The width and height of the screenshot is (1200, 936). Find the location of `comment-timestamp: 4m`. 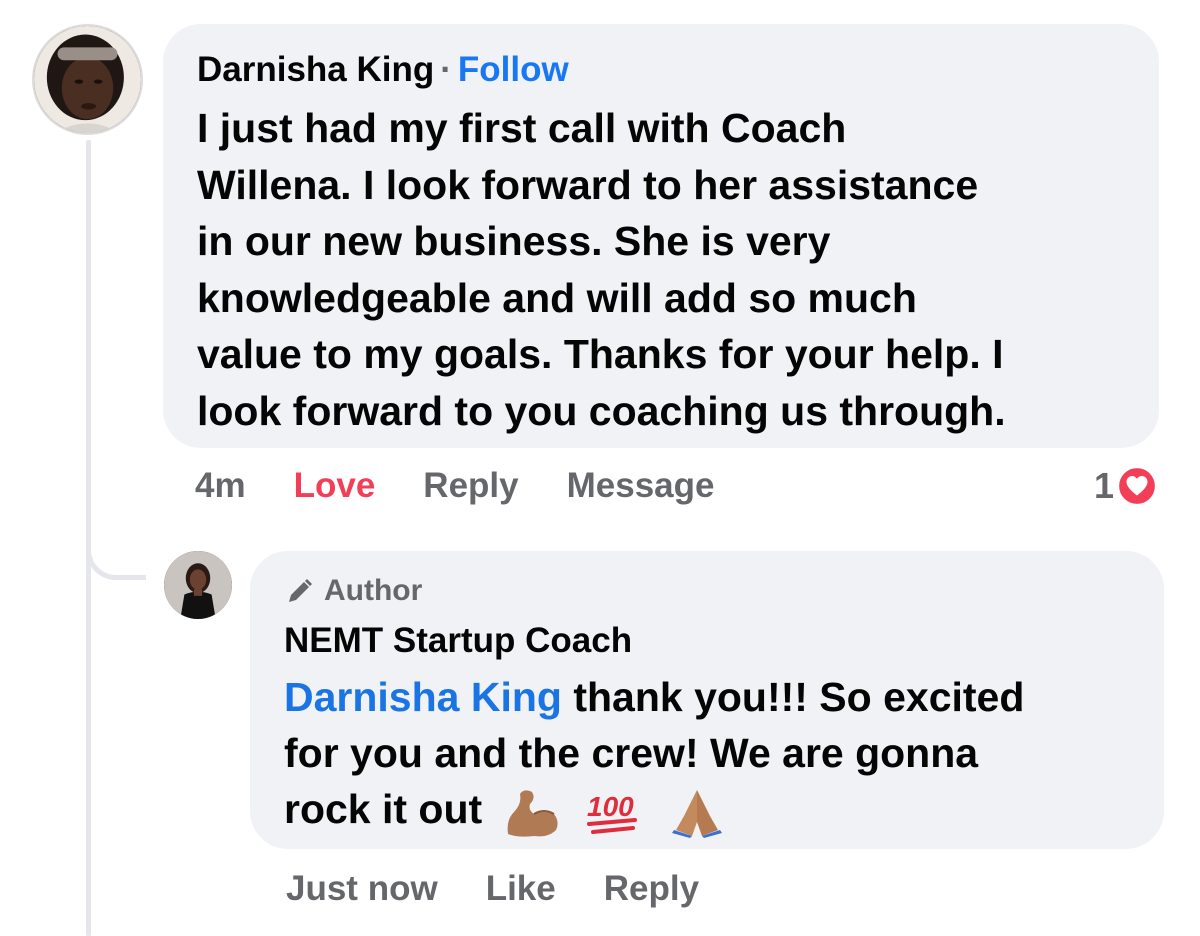

comment-timestamp: 4m is located at coordinates (220, 486).